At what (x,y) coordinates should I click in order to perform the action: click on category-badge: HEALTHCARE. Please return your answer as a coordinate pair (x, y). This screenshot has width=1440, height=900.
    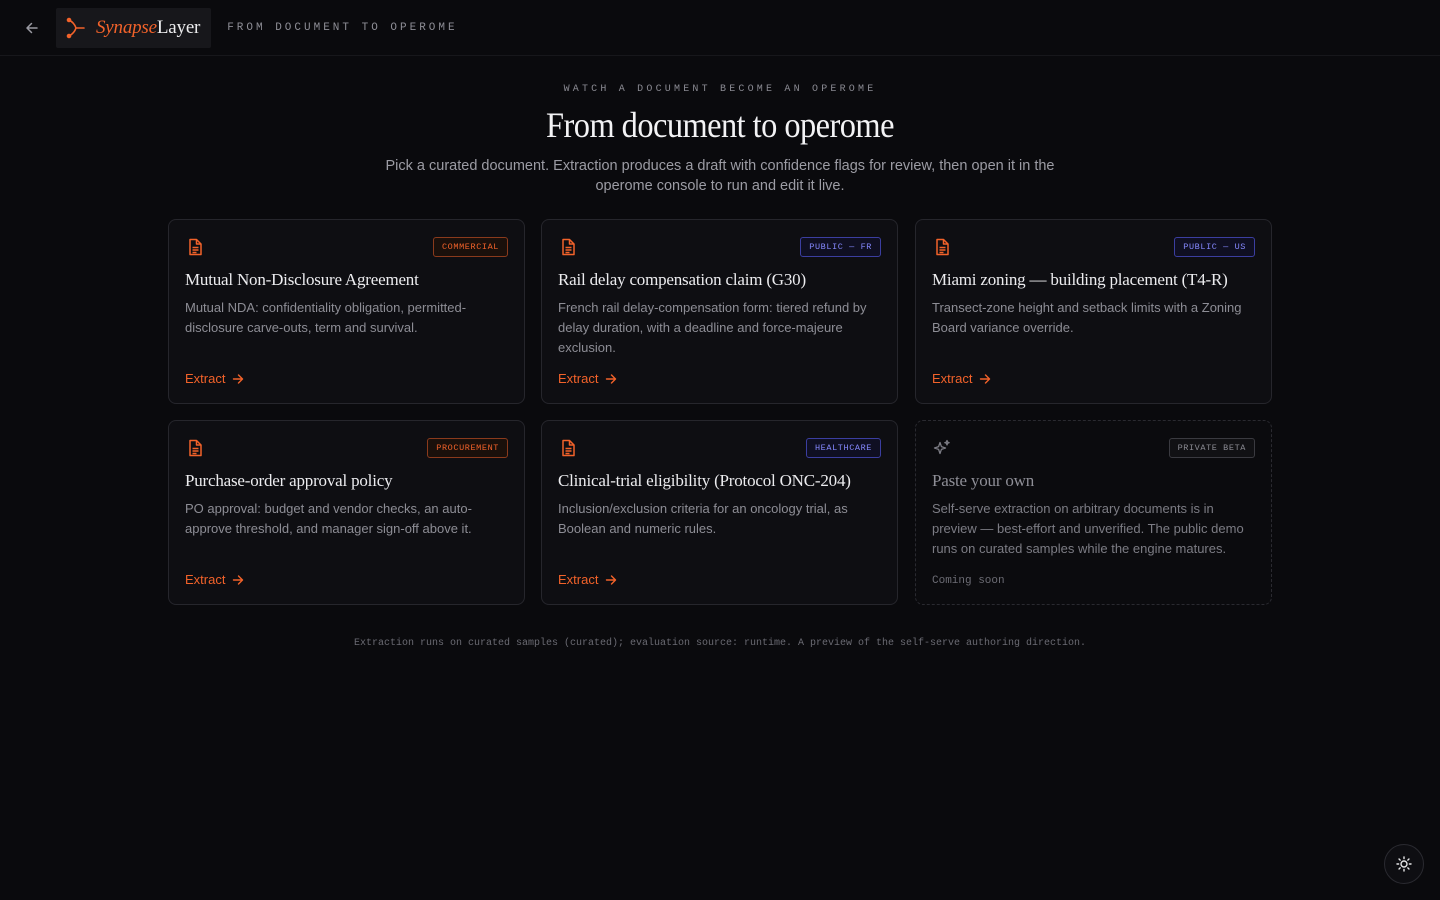
    Looking at the image, I should click on (843, 447).